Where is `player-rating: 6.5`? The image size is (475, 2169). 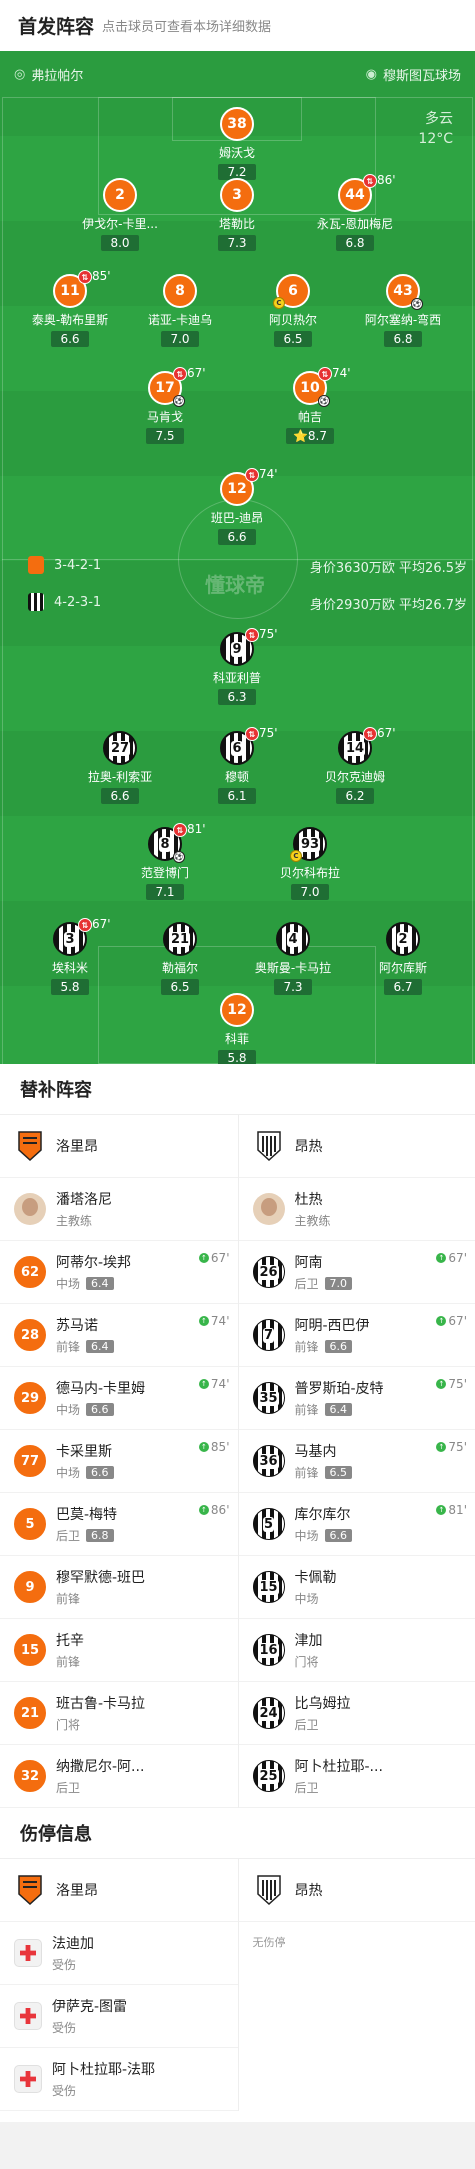
player-rating: 6.5 is located at coordinates (293, 339).